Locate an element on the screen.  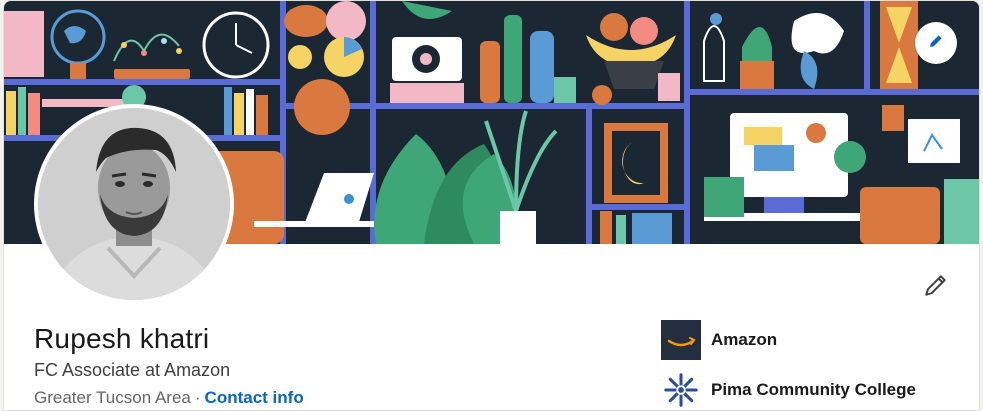
amazon-logo-icon is located at coordinates (681, 340).